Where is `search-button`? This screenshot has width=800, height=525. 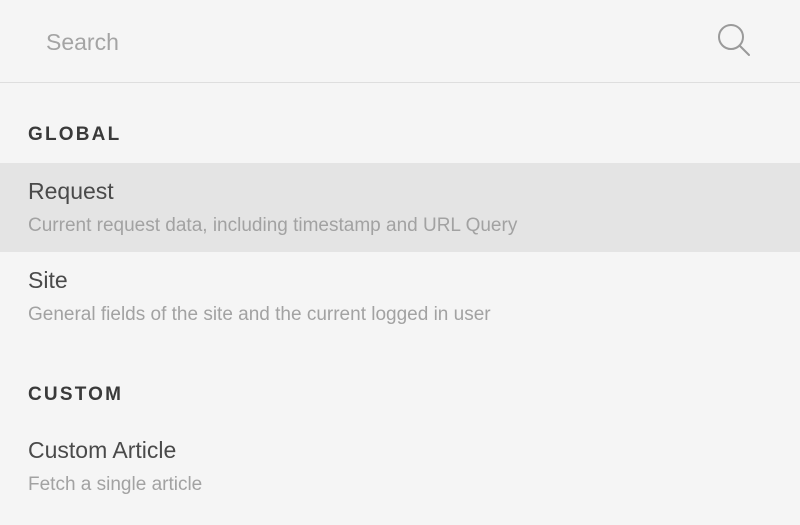
search-button is located at coordinates (734, 42).